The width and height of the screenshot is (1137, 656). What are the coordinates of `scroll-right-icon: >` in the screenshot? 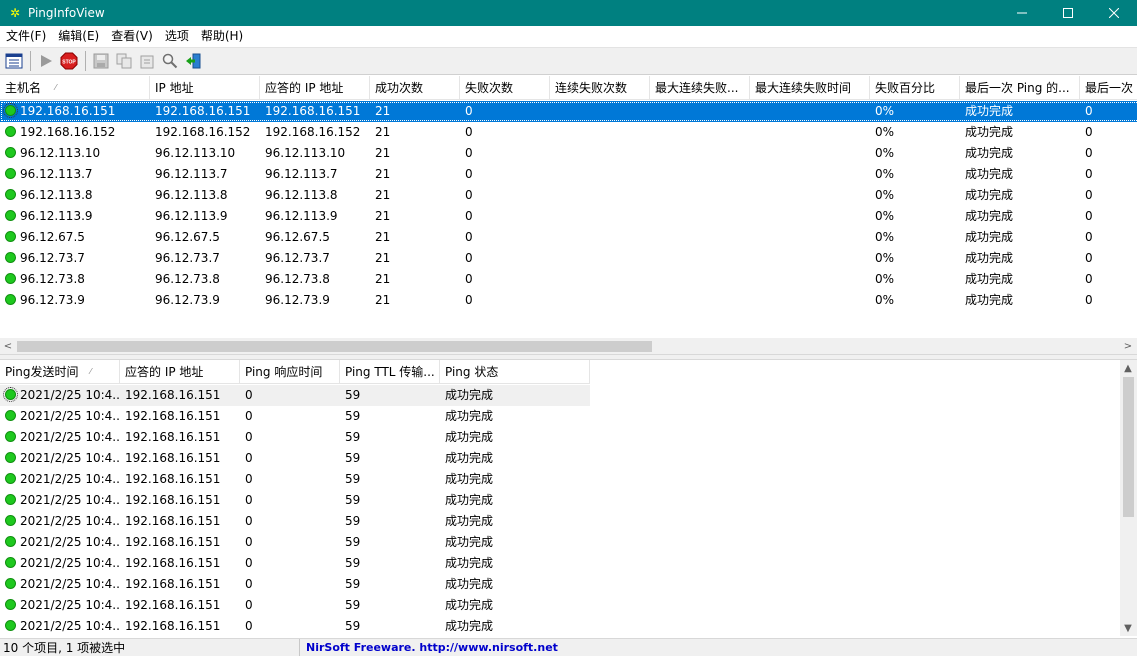 It's located at (1128, 346).